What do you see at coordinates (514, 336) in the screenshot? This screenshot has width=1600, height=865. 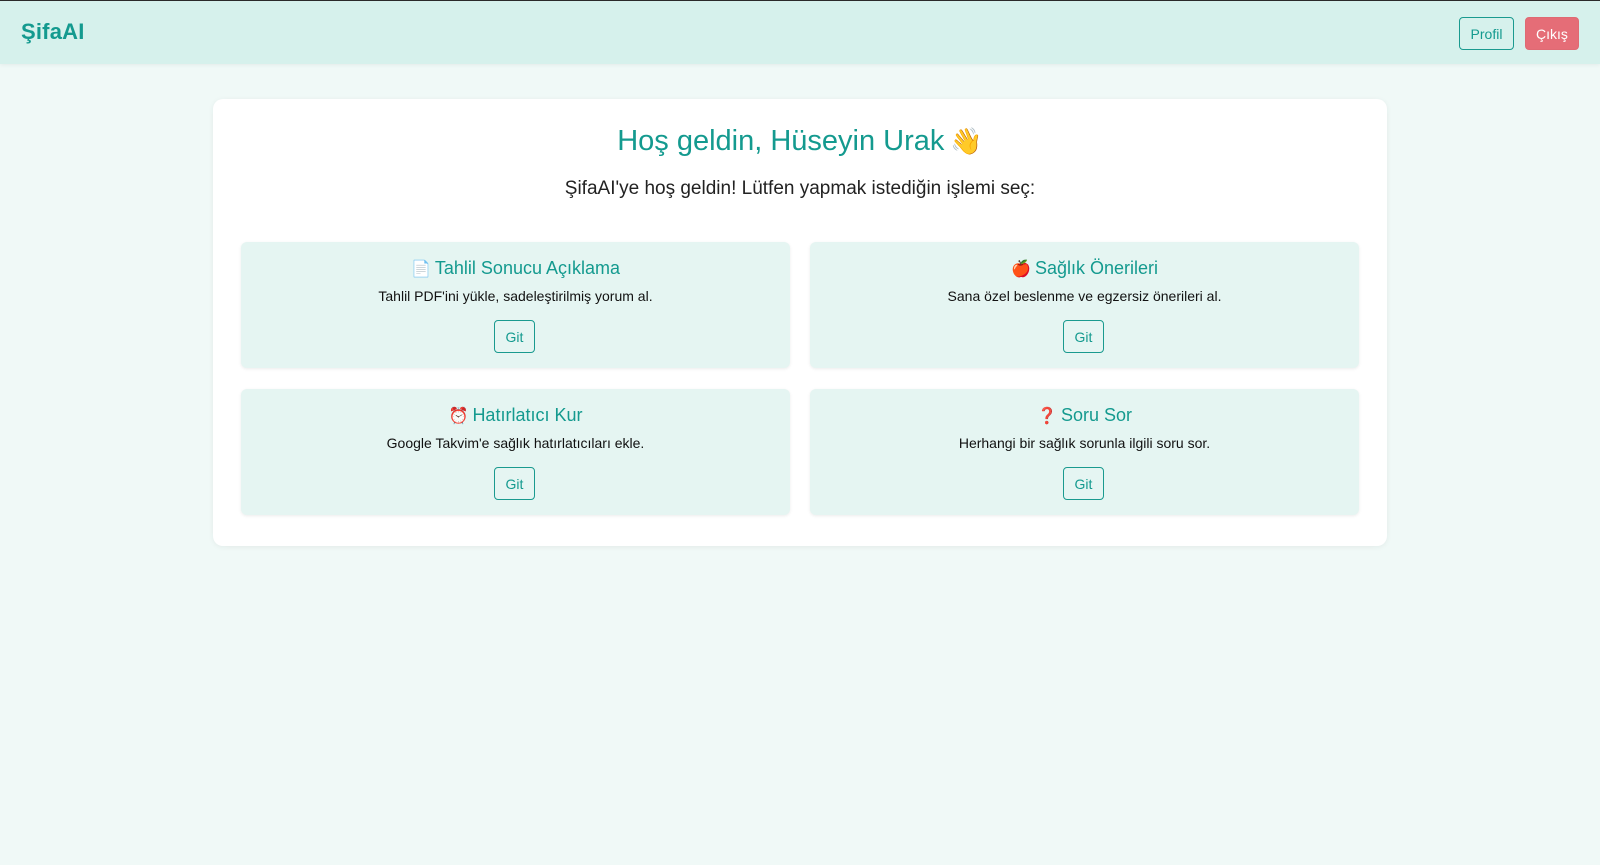 I see `go-button-lab-results: Git` at bounding box center [514, 336].